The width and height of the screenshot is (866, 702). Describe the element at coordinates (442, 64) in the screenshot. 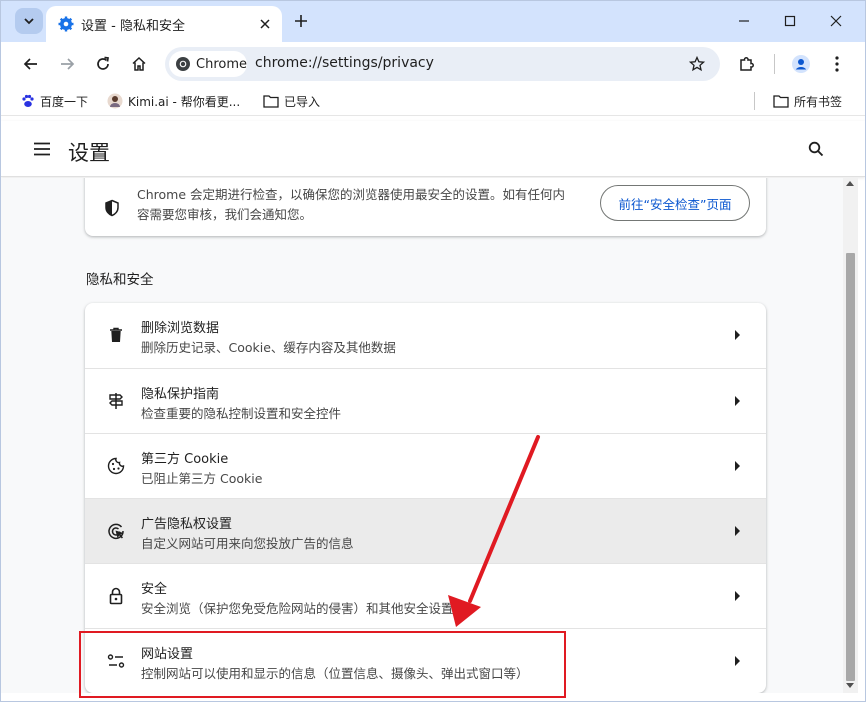

I see `address-bar: Chrome chrome://settings/privacy` at that location.